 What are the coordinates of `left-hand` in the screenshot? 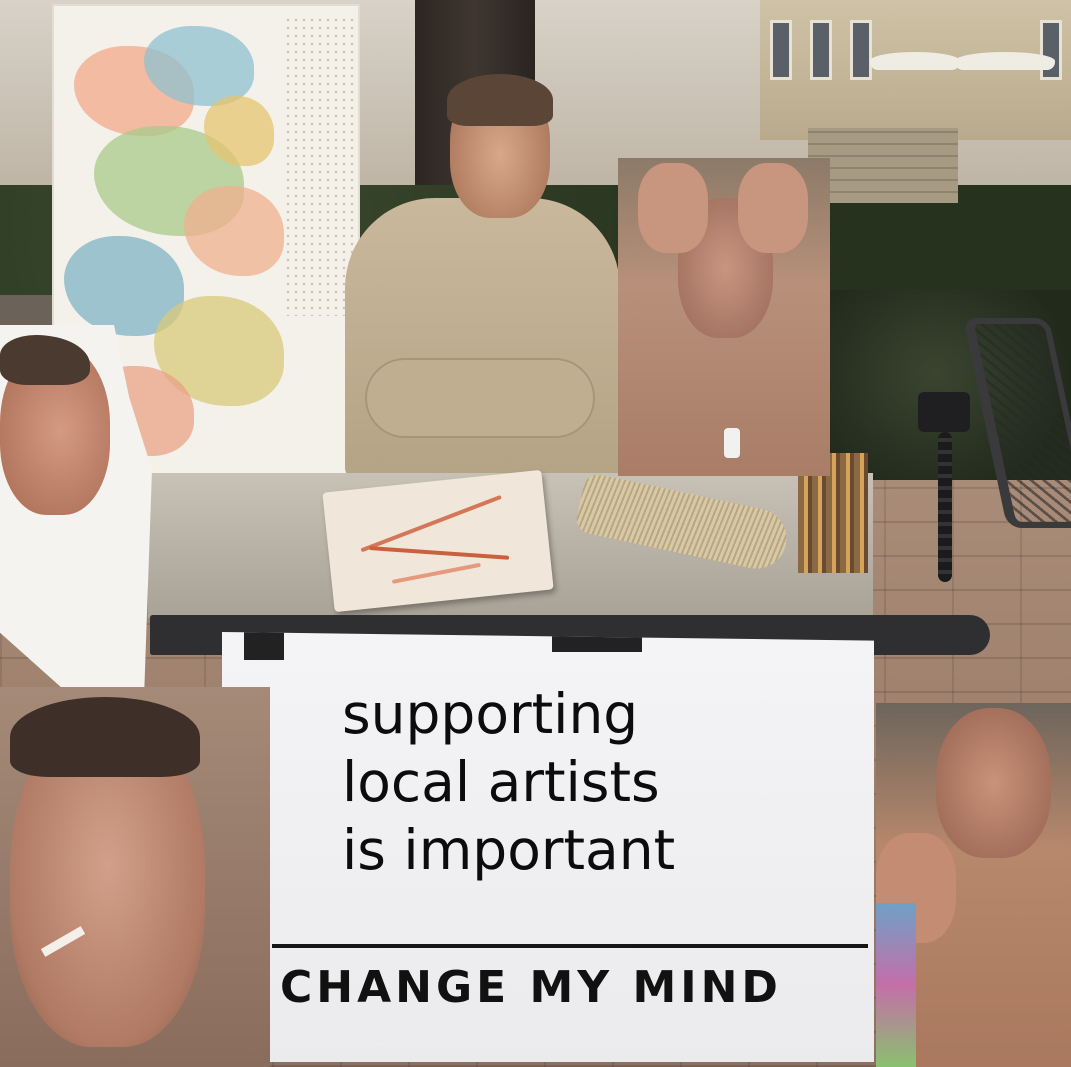 It's located at (673, 208).